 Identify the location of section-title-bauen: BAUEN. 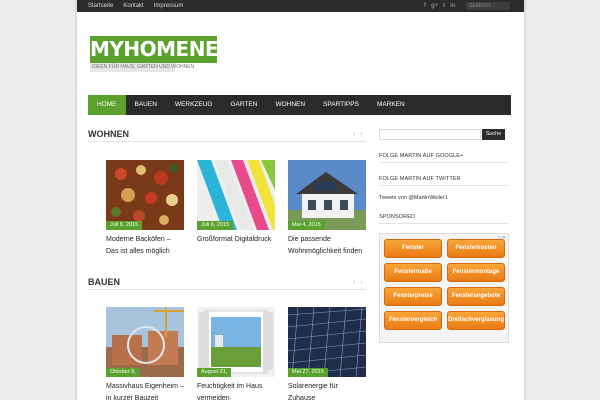
(104, 282).